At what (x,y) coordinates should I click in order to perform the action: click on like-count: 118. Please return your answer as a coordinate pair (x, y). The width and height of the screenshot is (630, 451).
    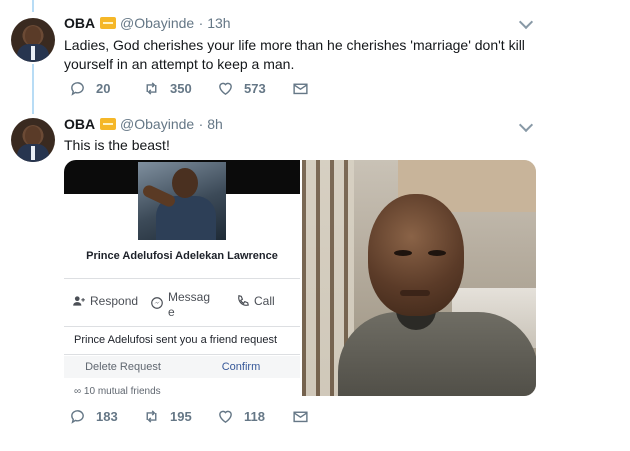
    Looking at the image, I should click on (254, 416).